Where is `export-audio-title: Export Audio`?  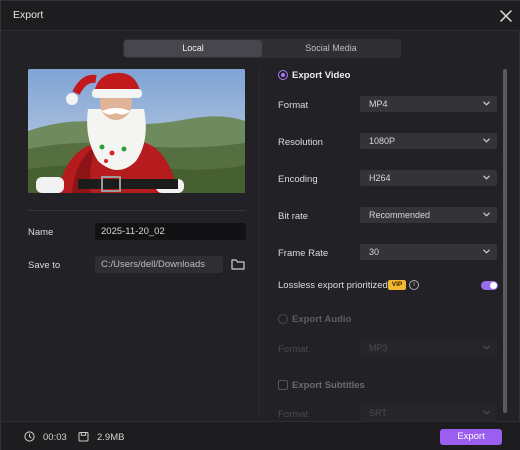 export-audio-title: Export Audio is located at coordinates (322, 319).